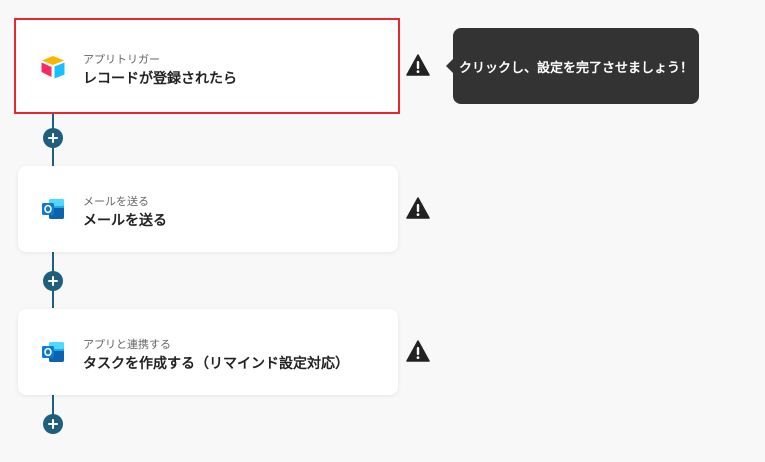 The height and width of the screenshot is (462, 765). I want to click on setup-tooltip: クリックし、設定を完了させましょう！, so click(572, 66).